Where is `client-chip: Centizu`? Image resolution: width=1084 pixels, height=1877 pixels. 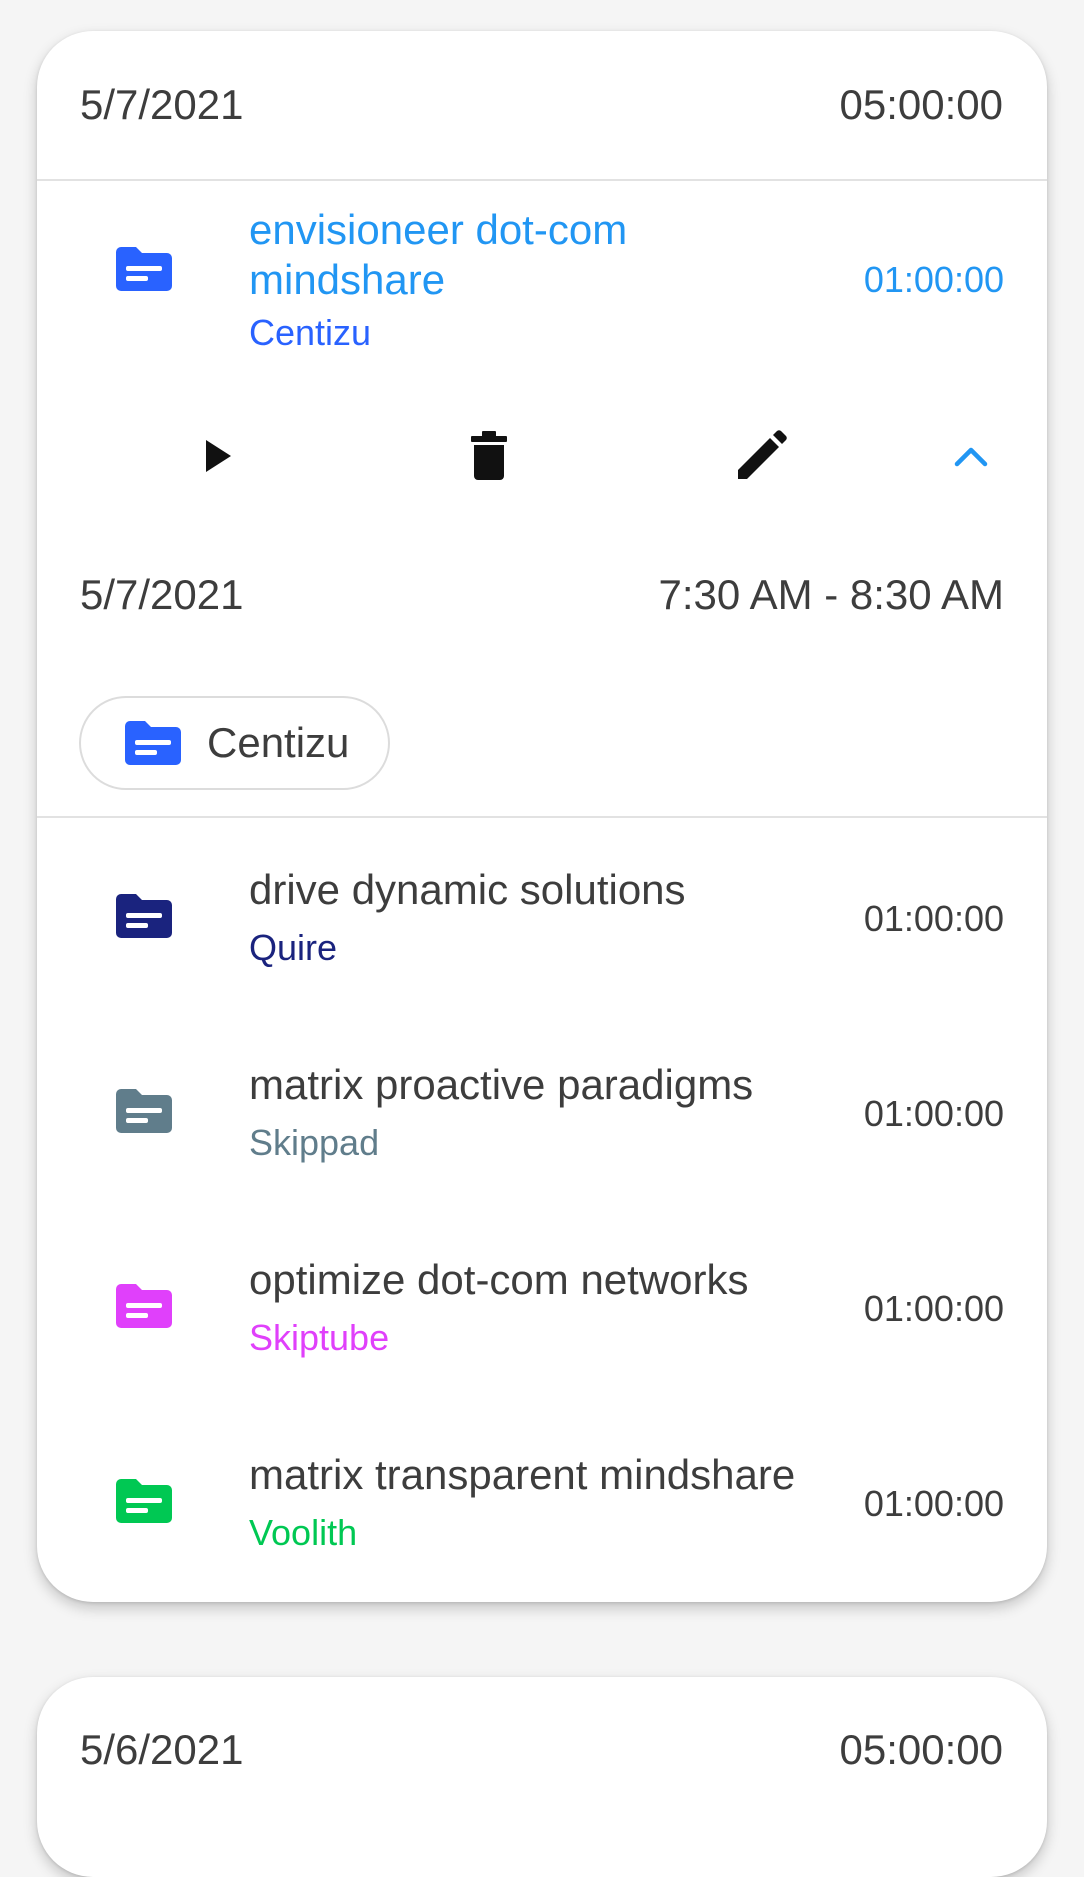 client-chip: Centizu is located at coordinates (234, 743).